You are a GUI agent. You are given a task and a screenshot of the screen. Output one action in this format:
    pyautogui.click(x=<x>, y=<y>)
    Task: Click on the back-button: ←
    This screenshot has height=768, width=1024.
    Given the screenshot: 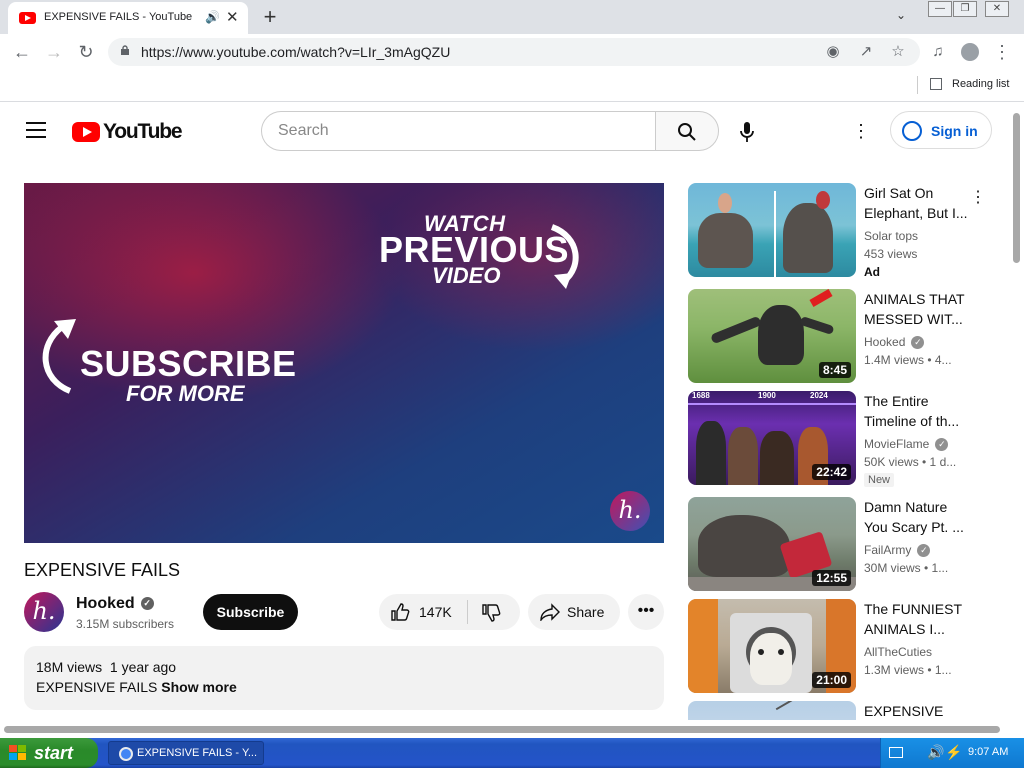 What is the action you would take?
    pyautogui.click(x=22, y=52)
    